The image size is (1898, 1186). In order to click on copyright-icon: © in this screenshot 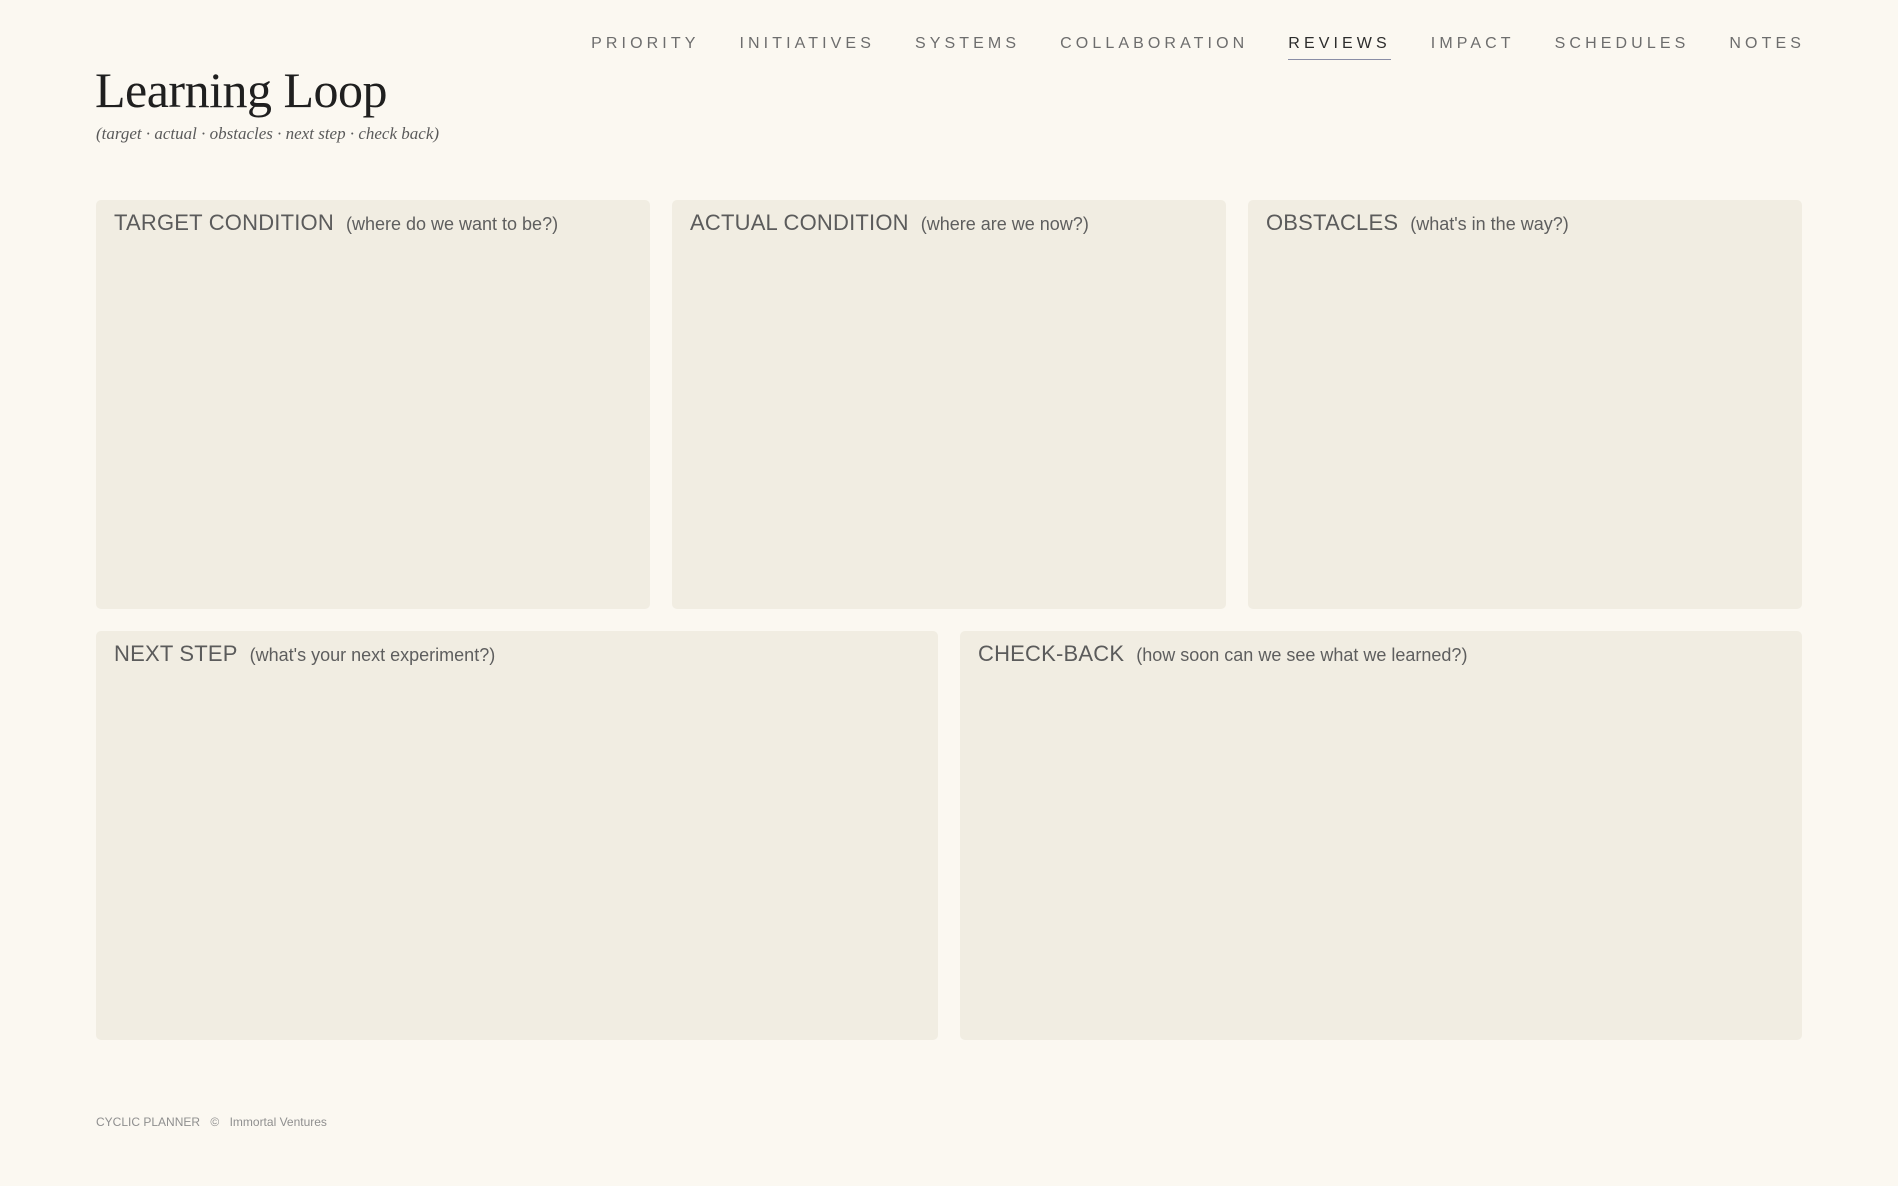, I will do `click(215, 1122)`.